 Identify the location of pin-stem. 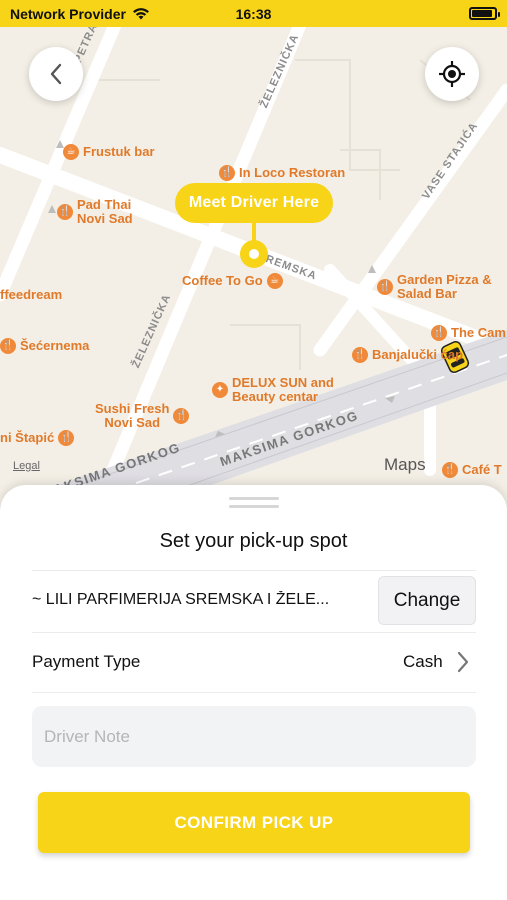
(254, 232).